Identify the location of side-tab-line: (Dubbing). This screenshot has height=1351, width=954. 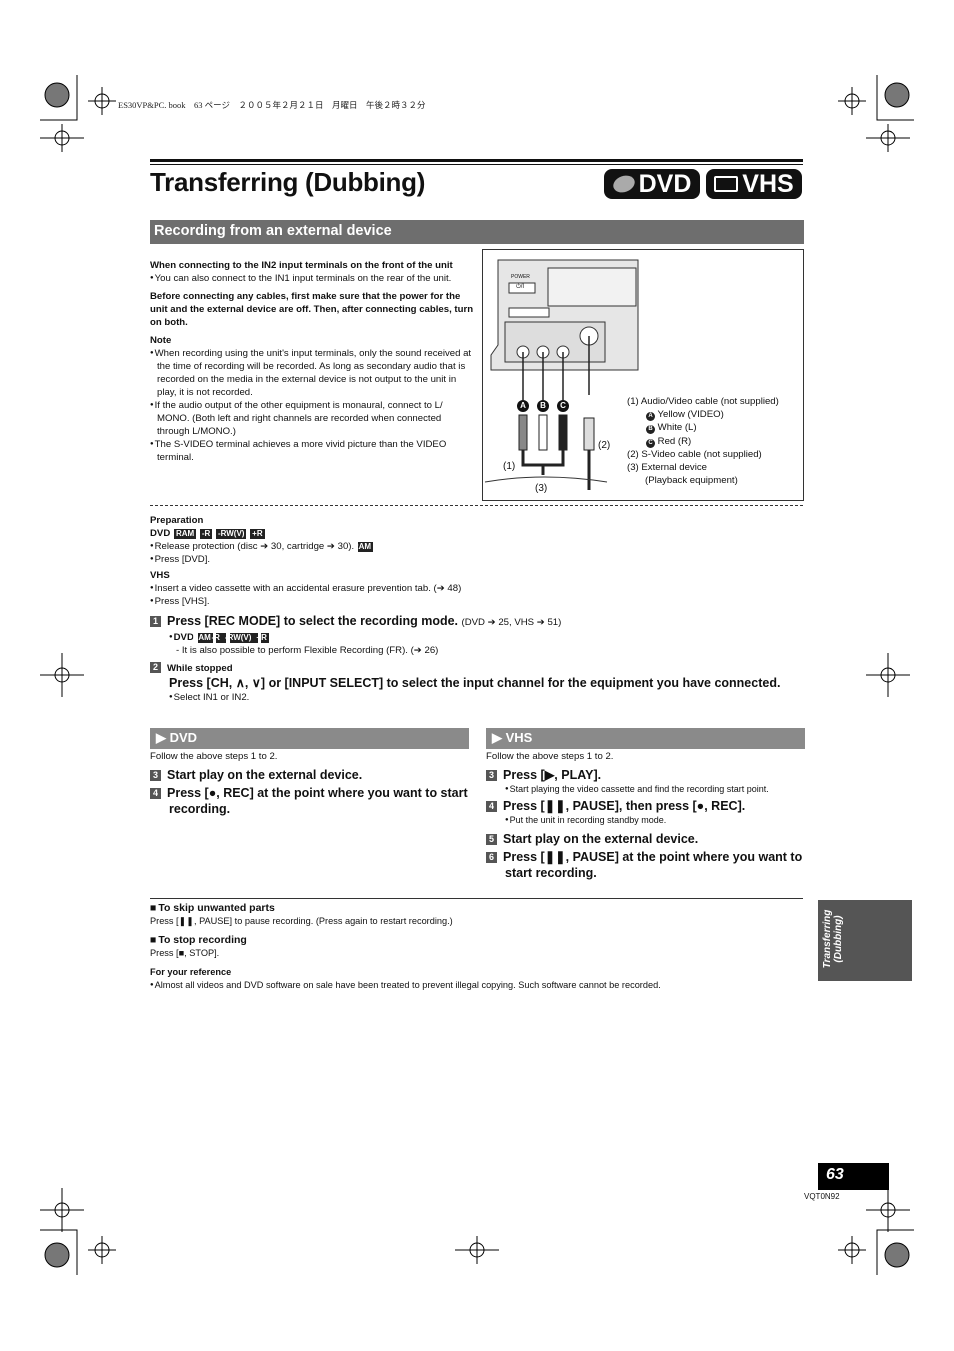
(838, 939).